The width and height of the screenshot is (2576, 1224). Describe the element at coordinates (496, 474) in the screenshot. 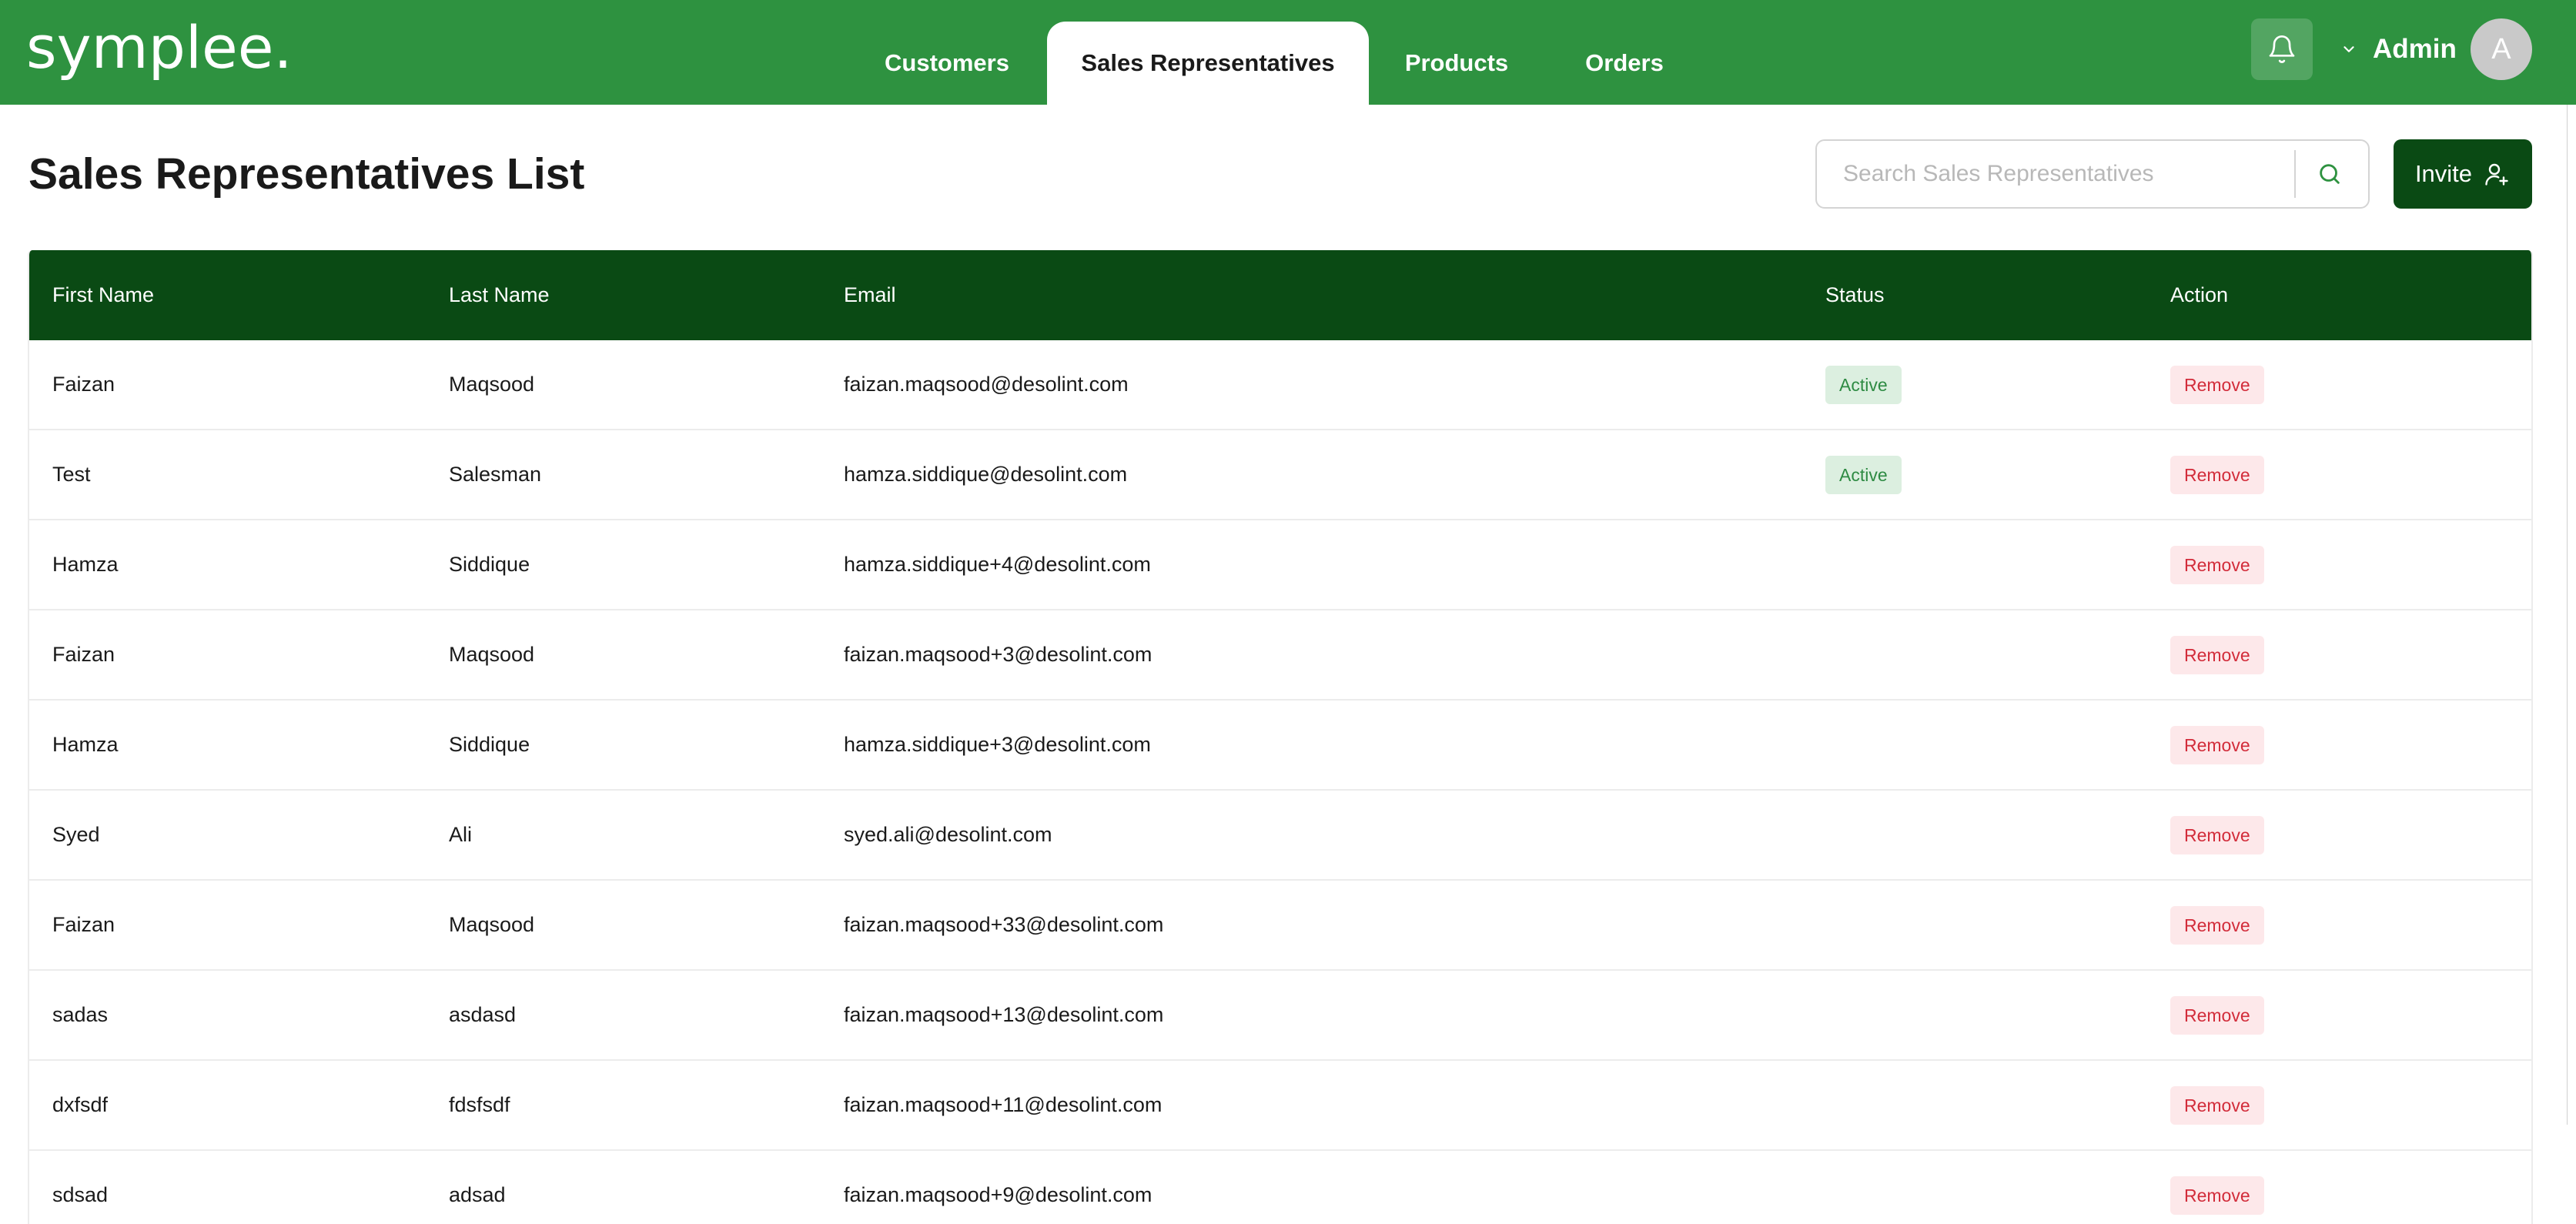

I see `cell-last-name: Salesman` at that location.